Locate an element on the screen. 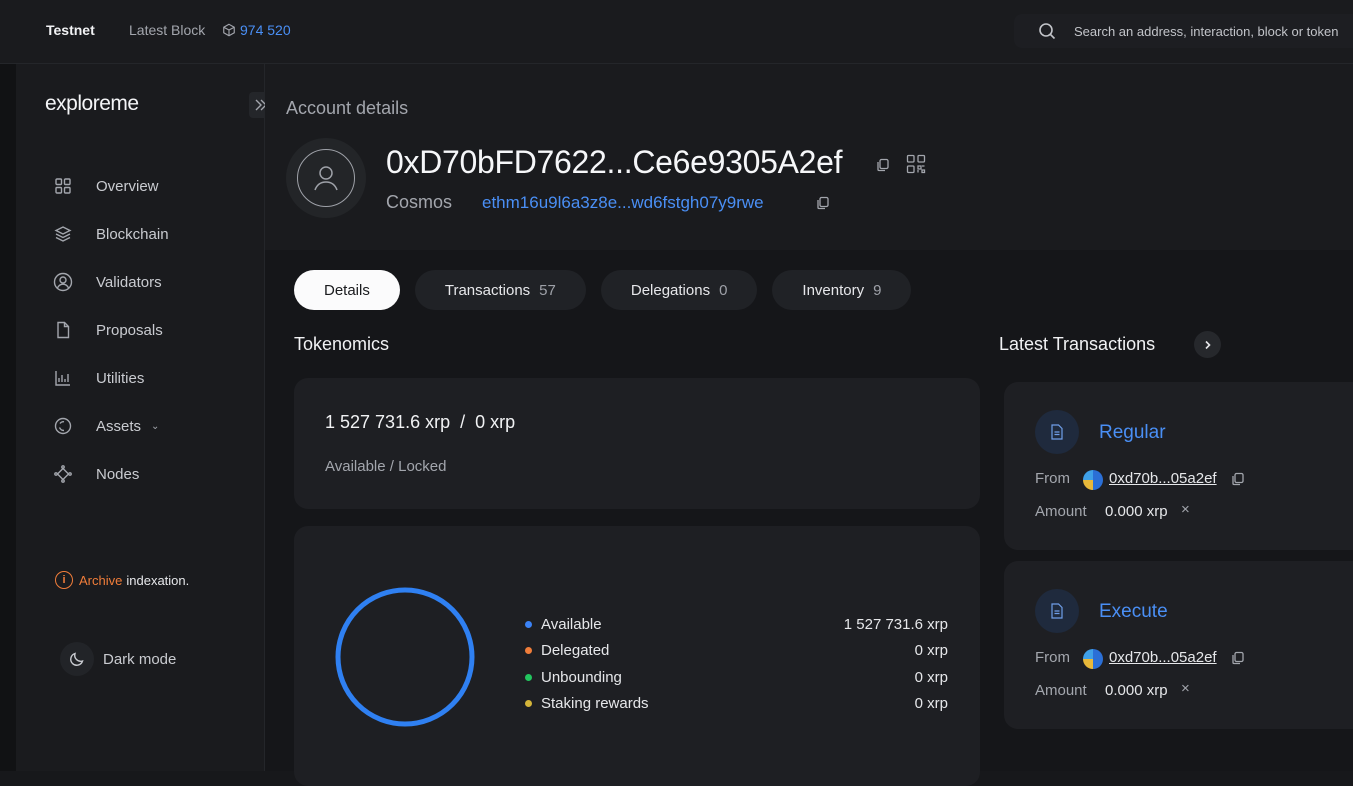 The image size is (1353, 786). amount-value: 0.000 xrp is located at coordinates (1136, 690).